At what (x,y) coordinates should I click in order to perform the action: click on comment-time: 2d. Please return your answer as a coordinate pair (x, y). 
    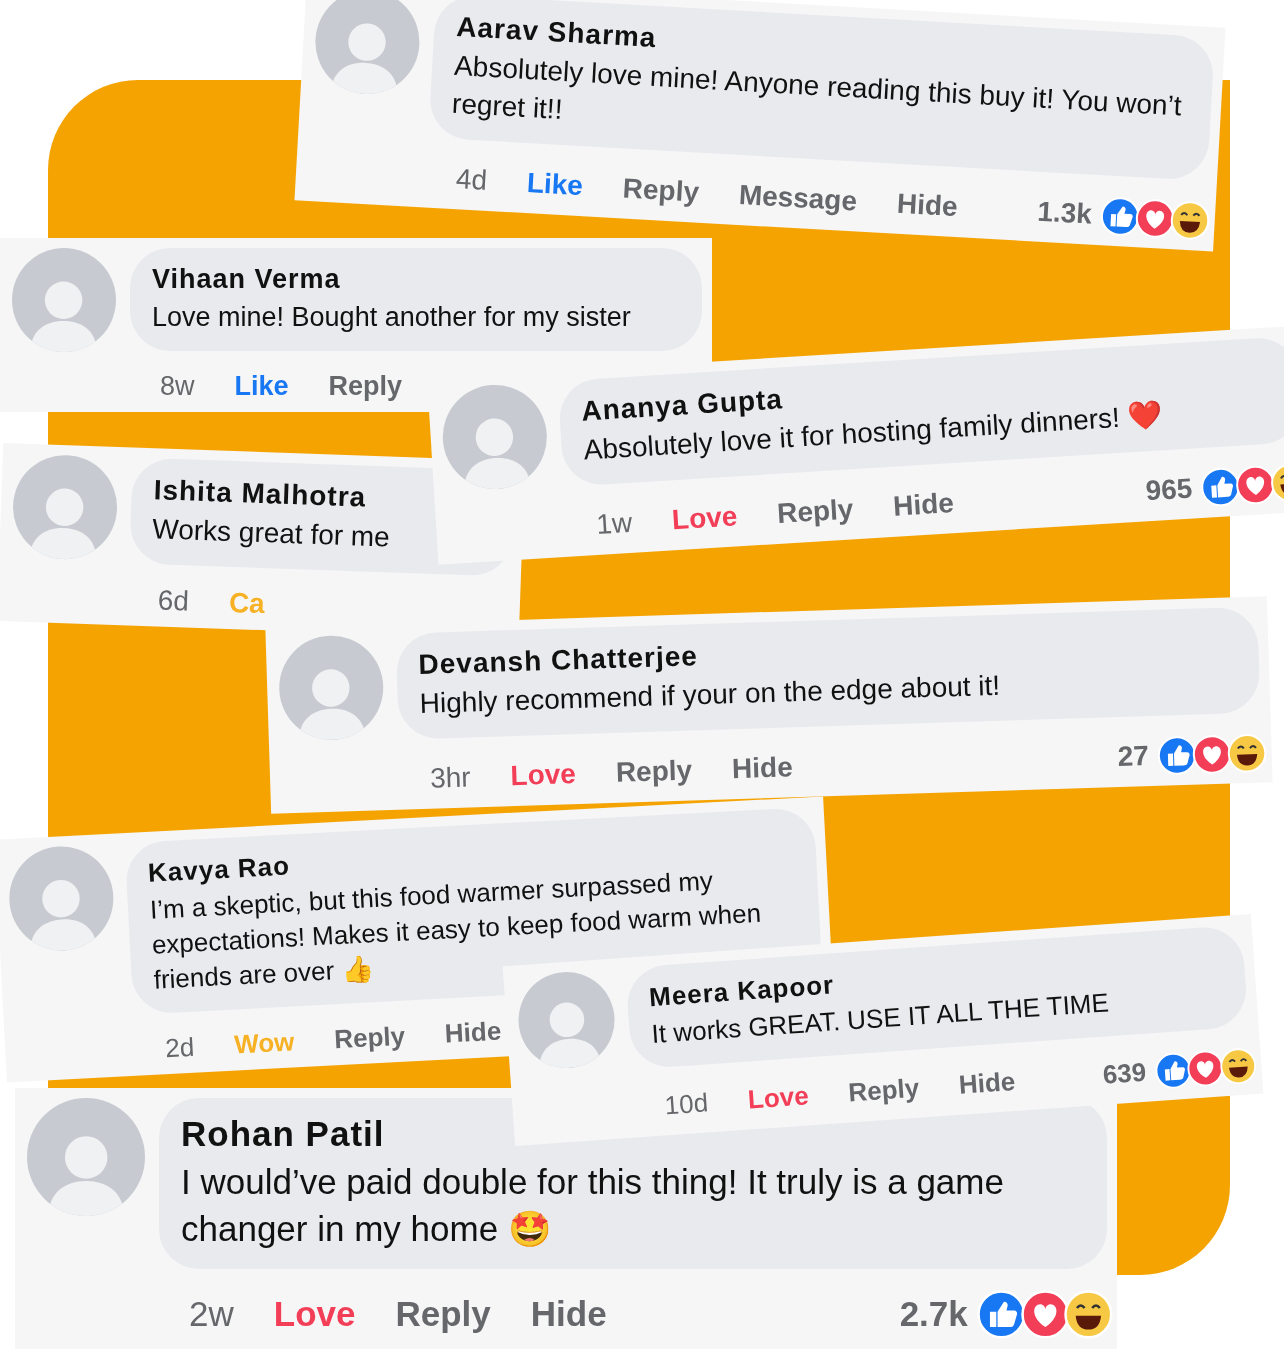
    Looking at the image, I should click on (180, 1048).